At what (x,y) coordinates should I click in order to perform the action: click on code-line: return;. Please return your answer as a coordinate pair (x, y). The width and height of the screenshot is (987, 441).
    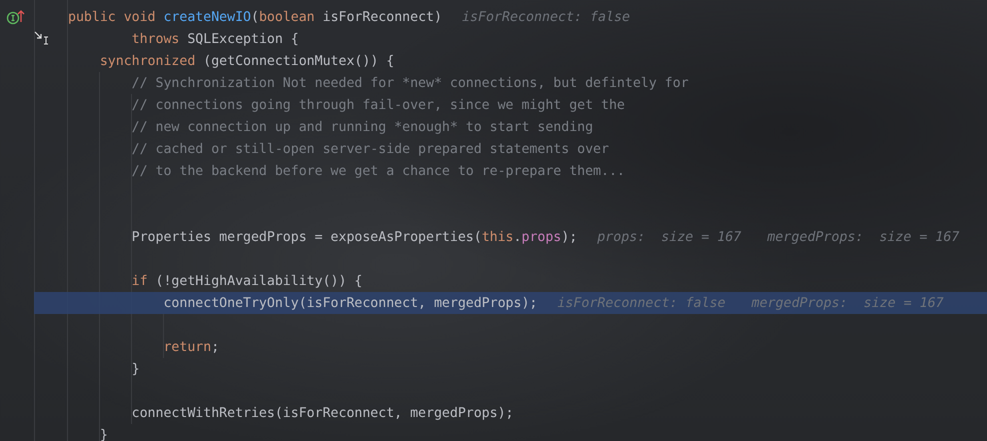
    Looking at the image, I should click on (191, 347).